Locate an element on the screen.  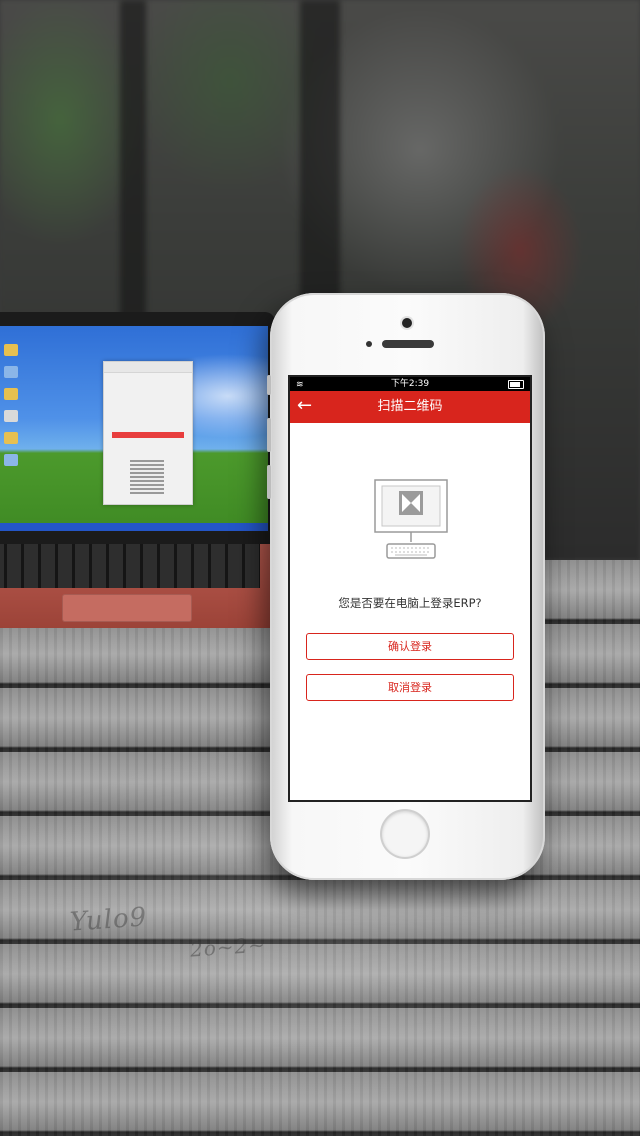
page-title: 扫描二维码 is located at coordinates (410, 406).